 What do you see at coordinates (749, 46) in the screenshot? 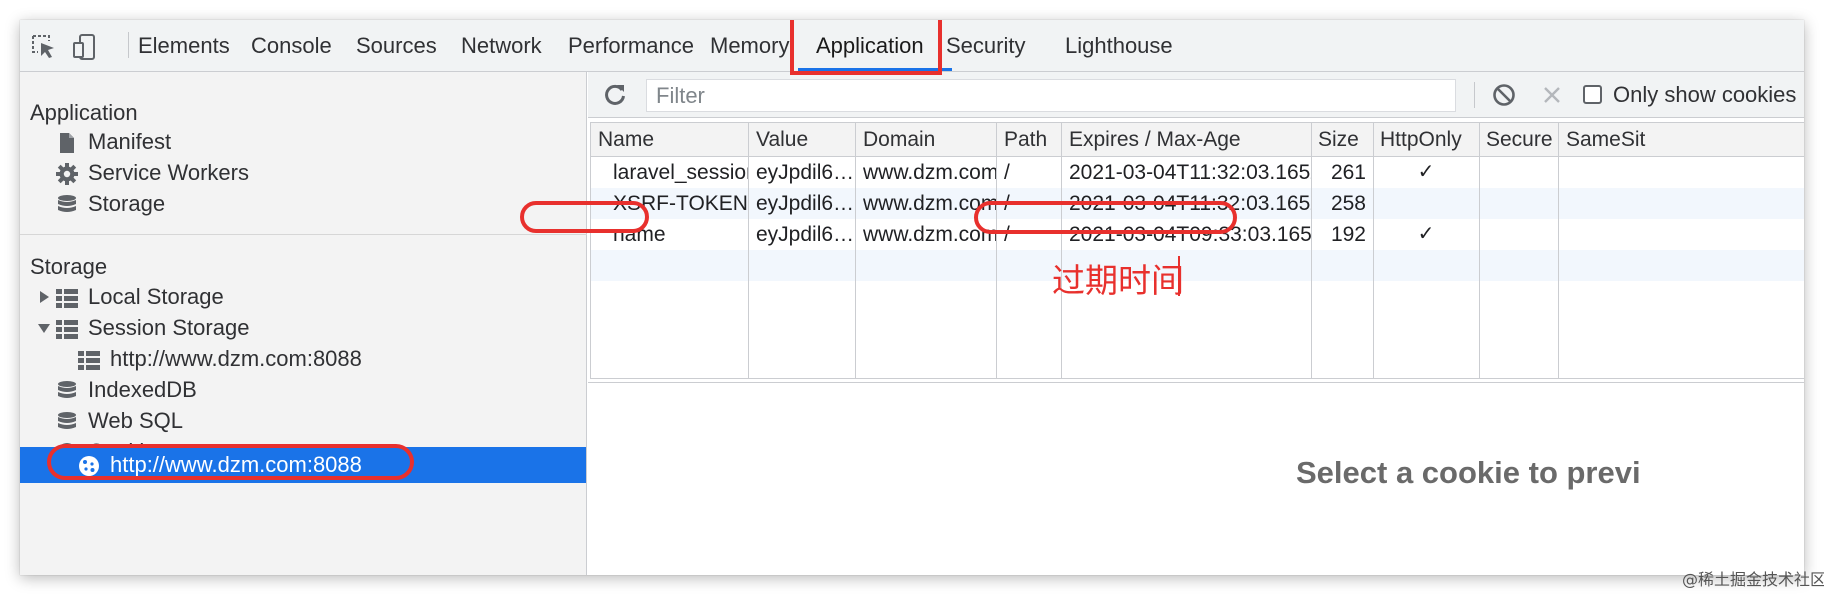
I see `tab-memory: Memory` at bounding box center [749, 46].